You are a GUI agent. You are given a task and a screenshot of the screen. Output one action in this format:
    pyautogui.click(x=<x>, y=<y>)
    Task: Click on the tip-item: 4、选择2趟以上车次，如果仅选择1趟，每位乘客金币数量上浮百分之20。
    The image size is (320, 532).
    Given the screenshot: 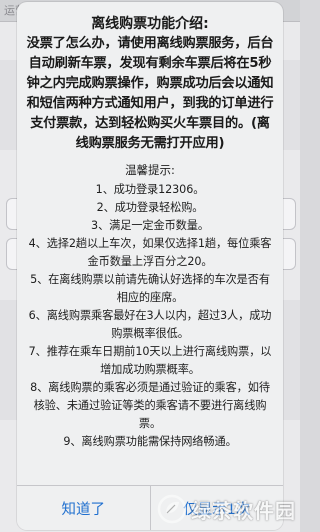 What is the action you would take?
    pyautogui.click(x=150, y=252)
    